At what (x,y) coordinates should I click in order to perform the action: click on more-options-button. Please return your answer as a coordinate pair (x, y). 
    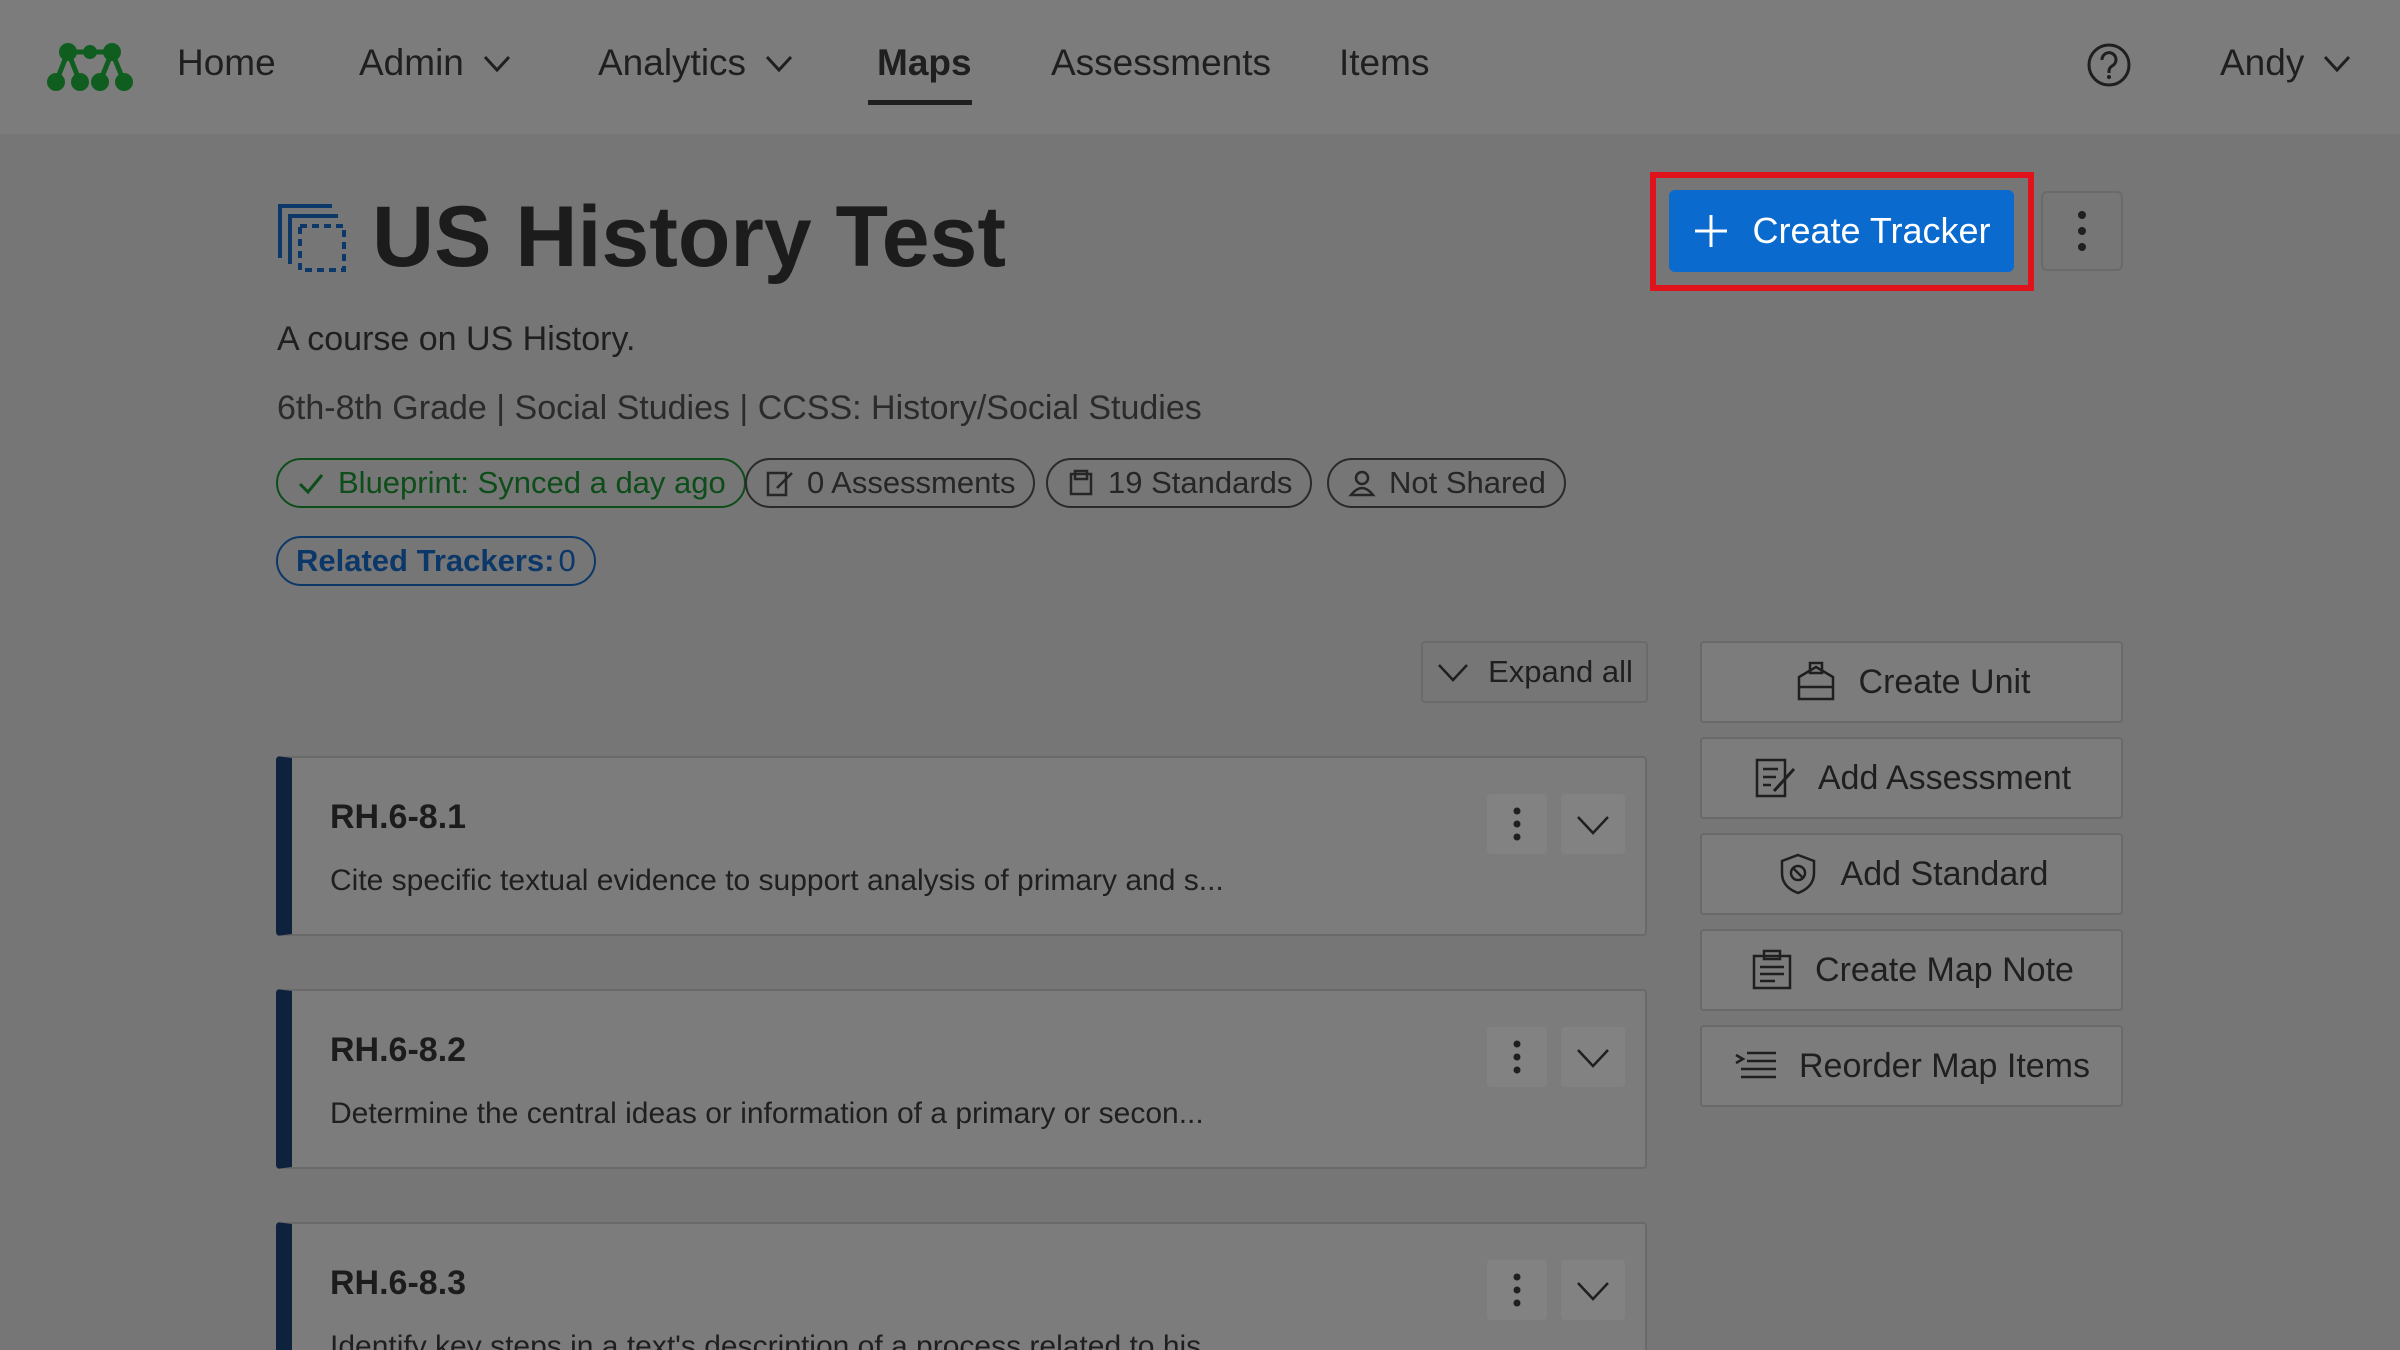
    Looking at the image, I should click on (2082, 231).